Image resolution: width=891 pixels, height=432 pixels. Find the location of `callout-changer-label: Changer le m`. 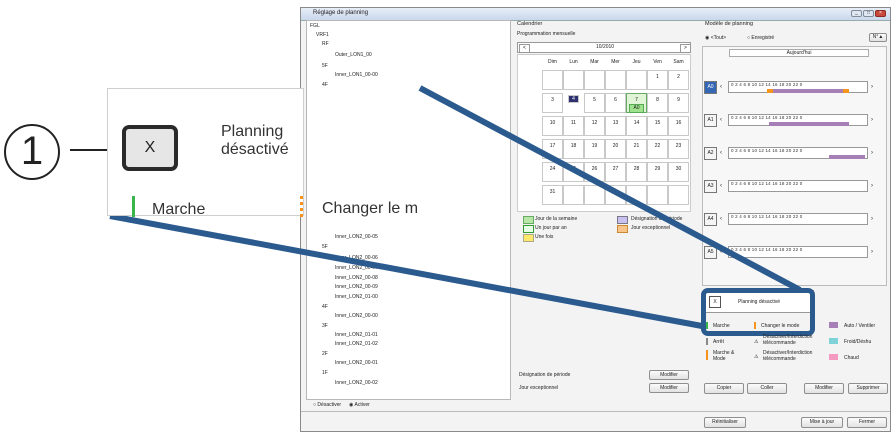

callout-changer-label: Changer le m is located at coordinates (370, 208).